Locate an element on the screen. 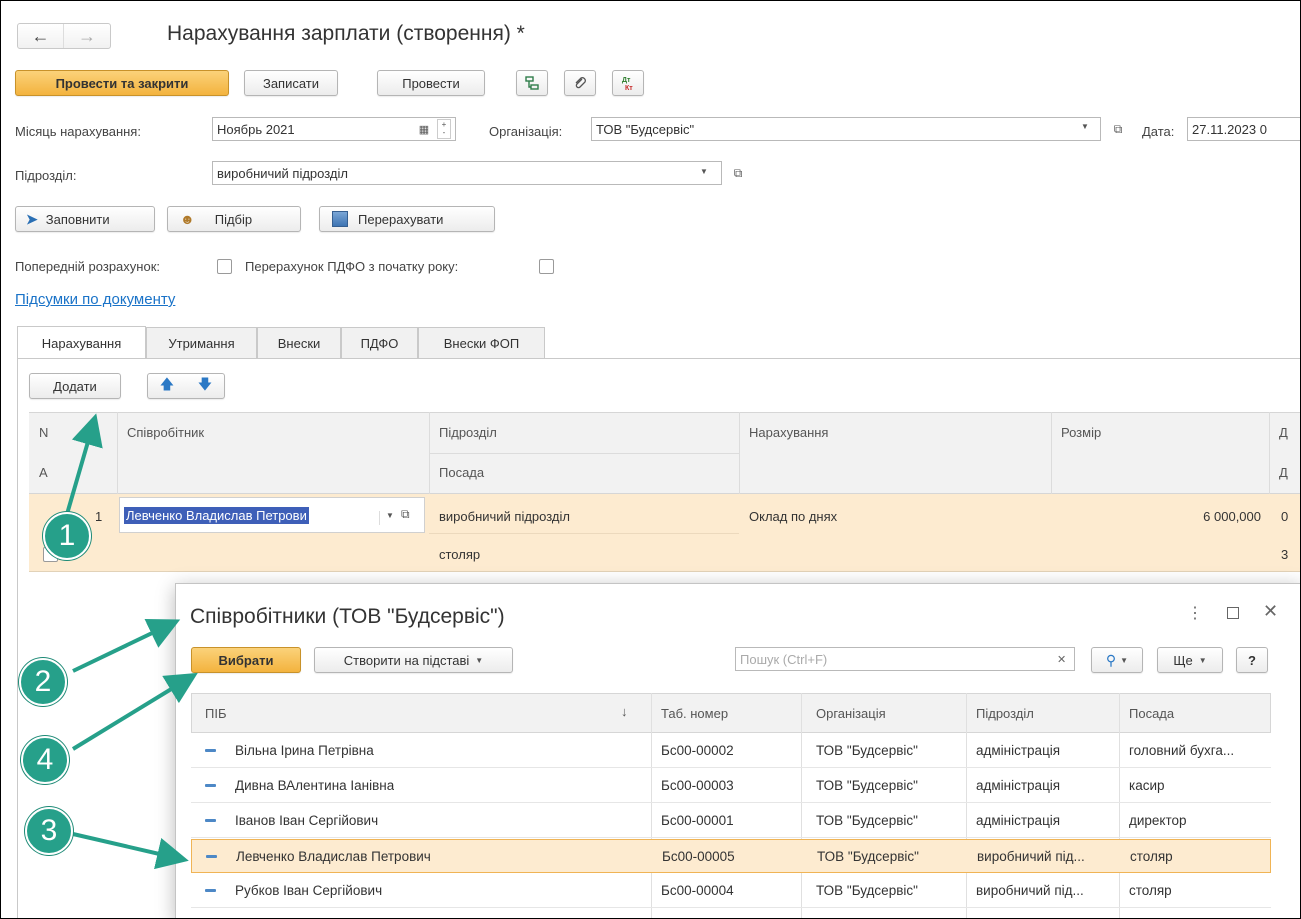 The width and height of the screenshot is (1301, 919). annotation-arrows is located at coordinates (130, 641).